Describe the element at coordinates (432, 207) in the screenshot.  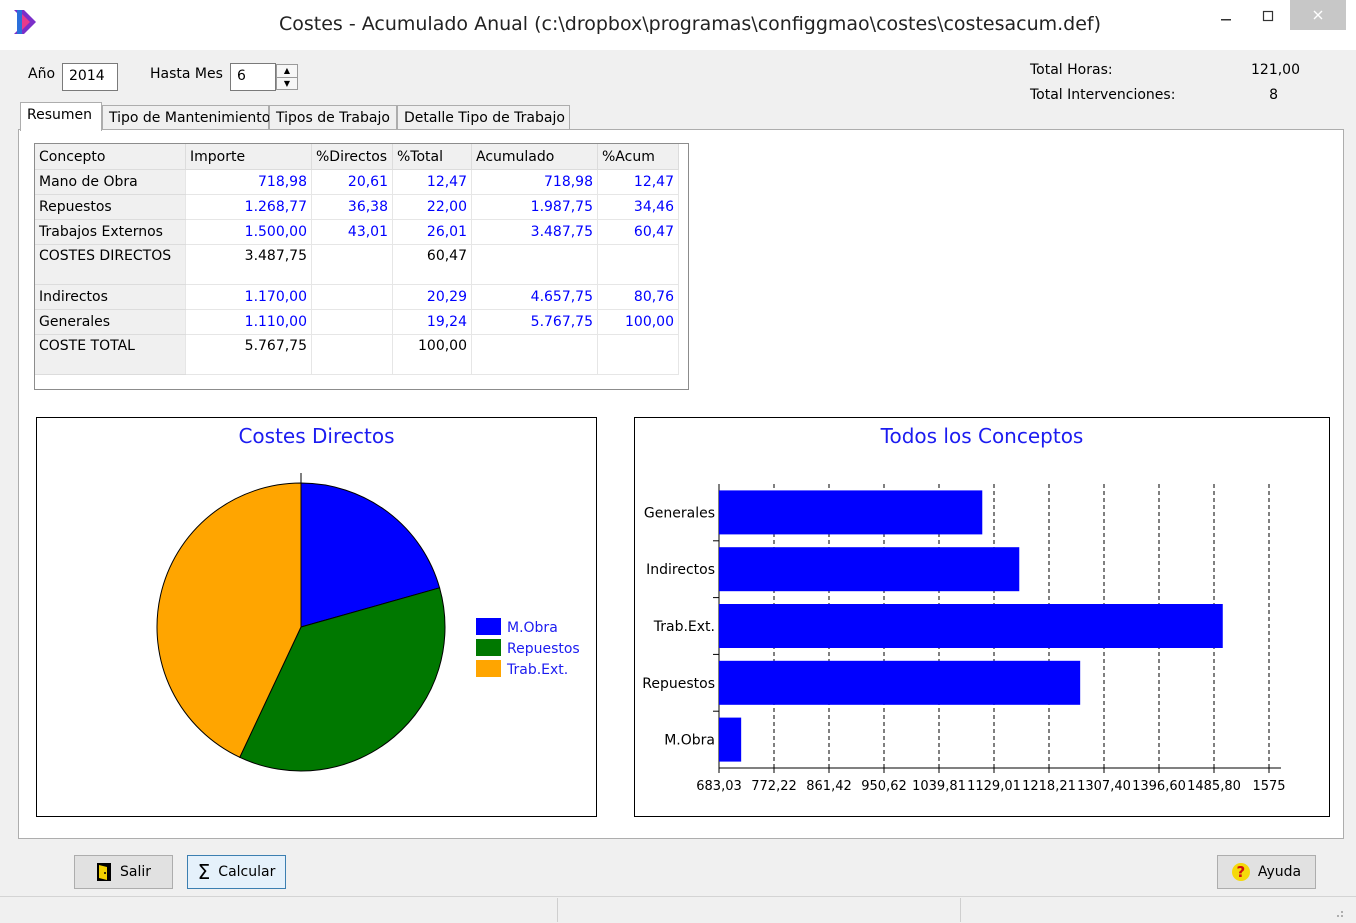
I see `table-cell: 22,00` at that location.